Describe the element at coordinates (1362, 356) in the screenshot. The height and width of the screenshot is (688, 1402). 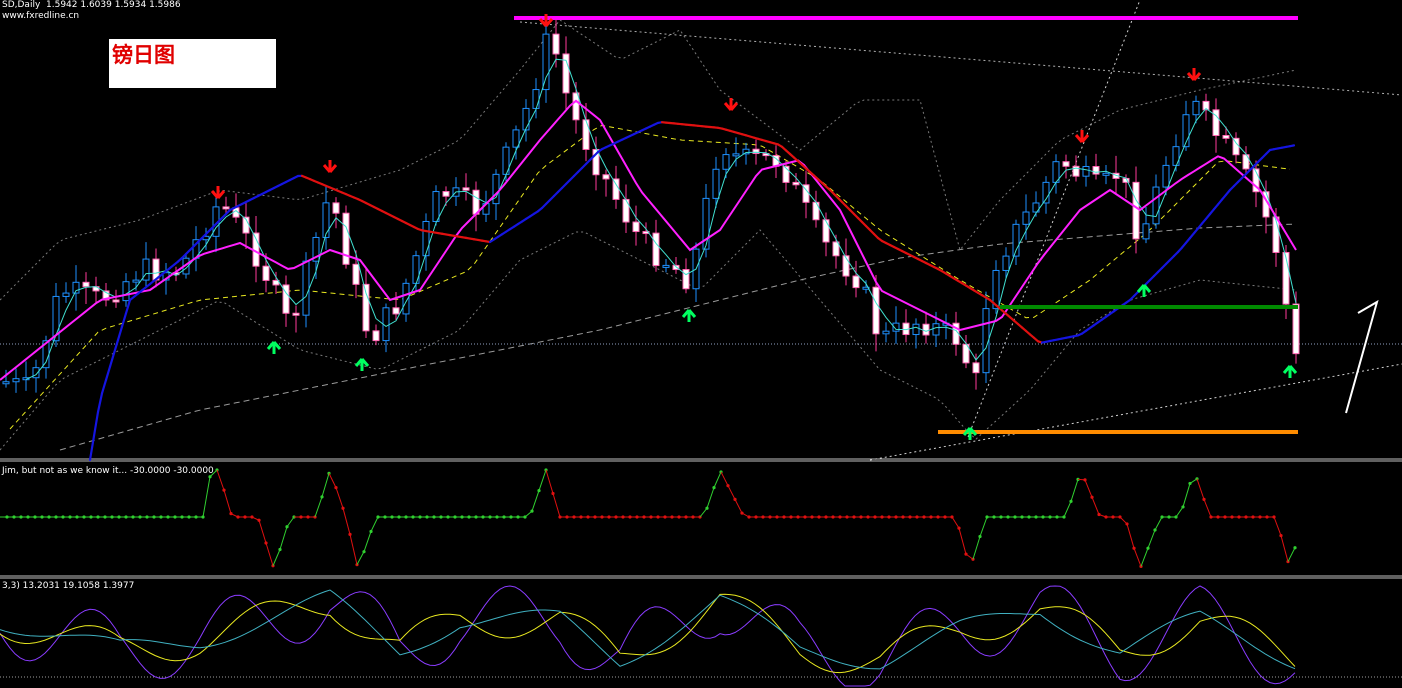
I see `hand-drawn-mark` at that location.